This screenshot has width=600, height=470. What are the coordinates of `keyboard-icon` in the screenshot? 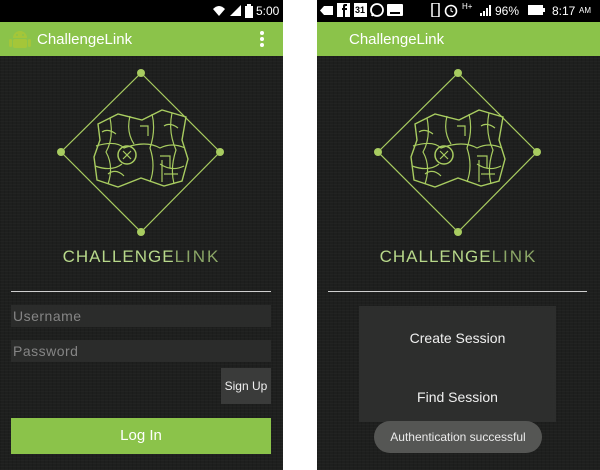 It's located at (395, 10).